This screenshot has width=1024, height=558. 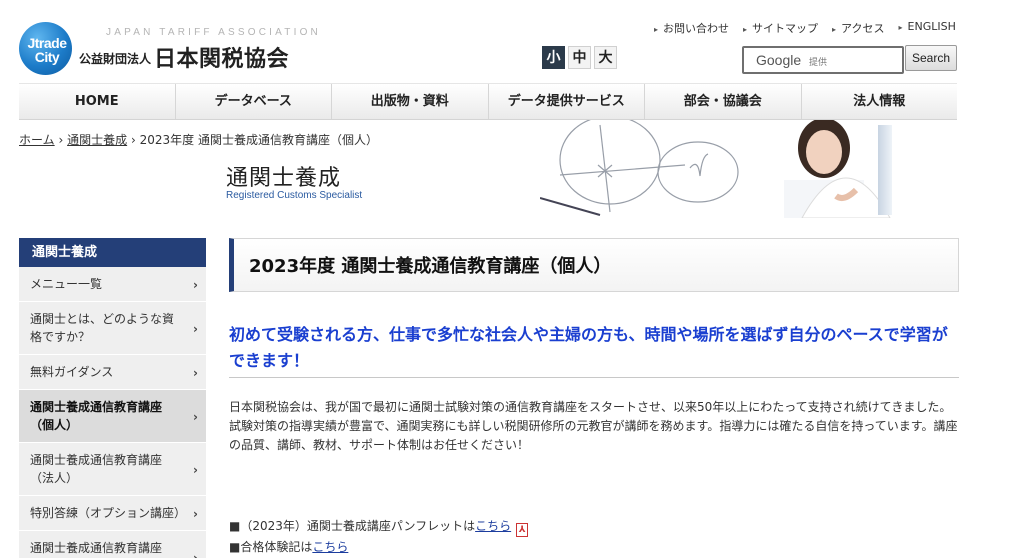 What do you see at coordinates (785, 28) in the screenshot?
I see `util-link-label: サイトマップ` at bounding box center [785, 28].